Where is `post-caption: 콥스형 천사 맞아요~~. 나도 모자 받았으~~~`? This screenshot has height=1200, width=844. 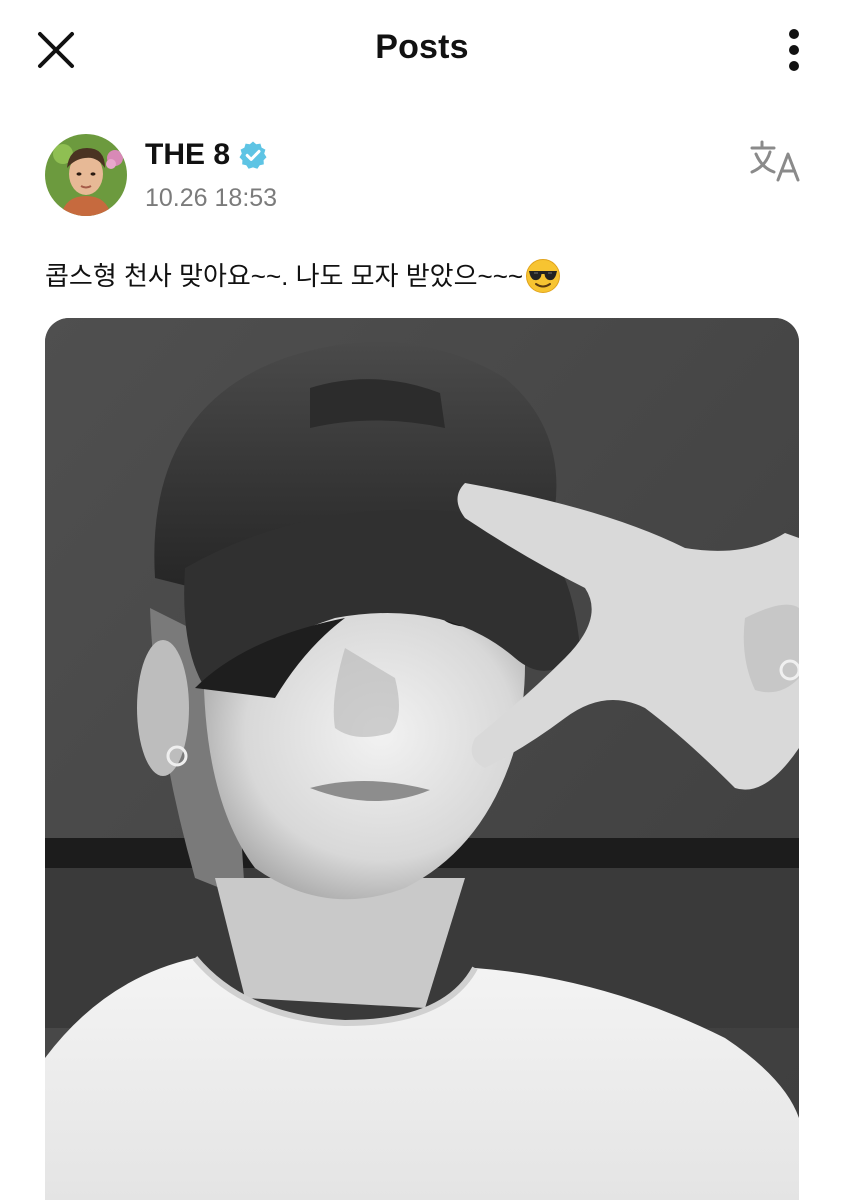
post-caption: 콥스형 천사 맞아요~~. 나도 모자 받았으~~~ is located at coordinates (425, 276).